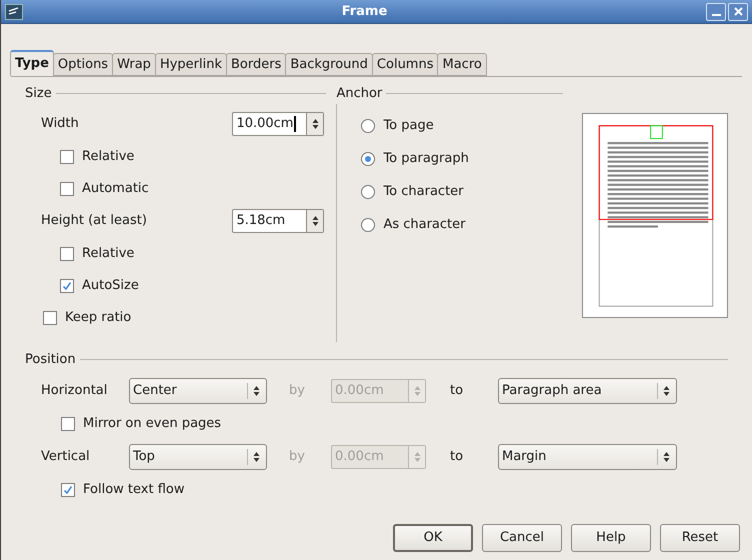 The image size is (752, 560). Describe the element at coordinates (60, 124) in the screenshot. I see `field-label: Width` at that location.